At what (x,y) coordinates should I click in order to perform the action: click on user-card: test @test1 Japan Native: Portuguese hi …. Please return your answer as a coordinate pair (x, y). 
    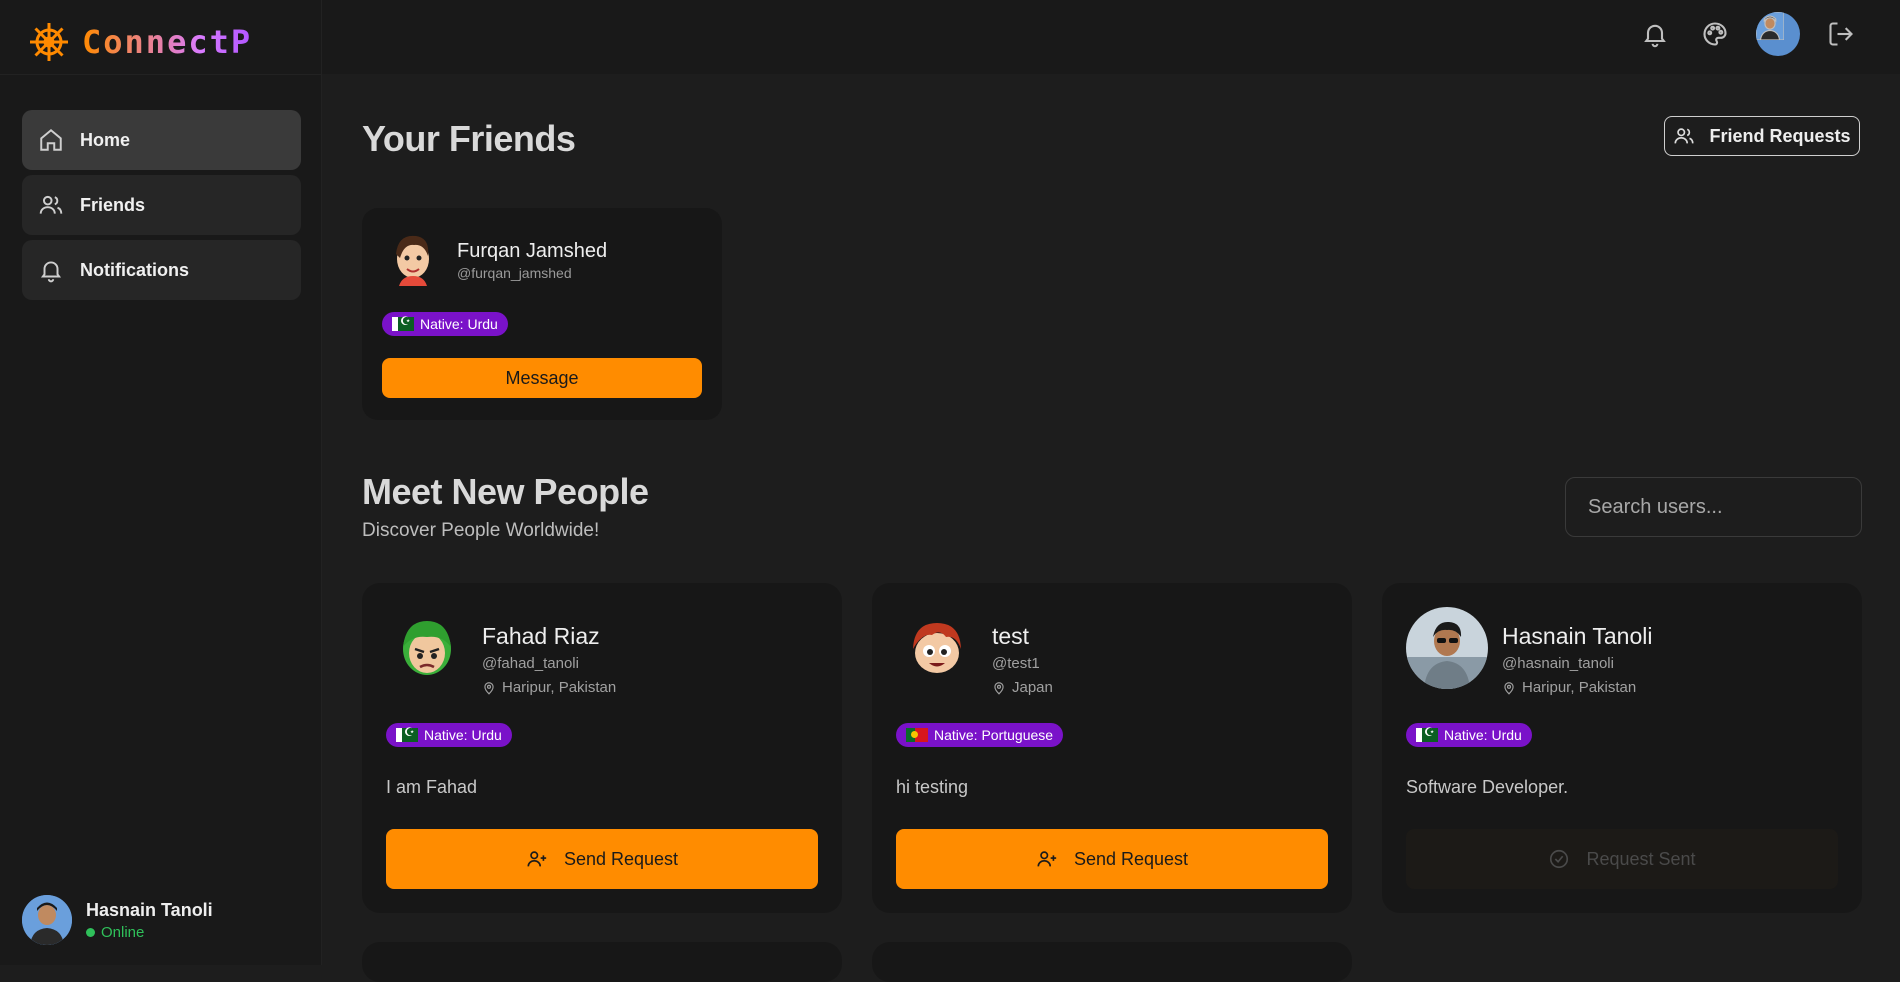
    Looking at the image, I should click on (1112, 748).